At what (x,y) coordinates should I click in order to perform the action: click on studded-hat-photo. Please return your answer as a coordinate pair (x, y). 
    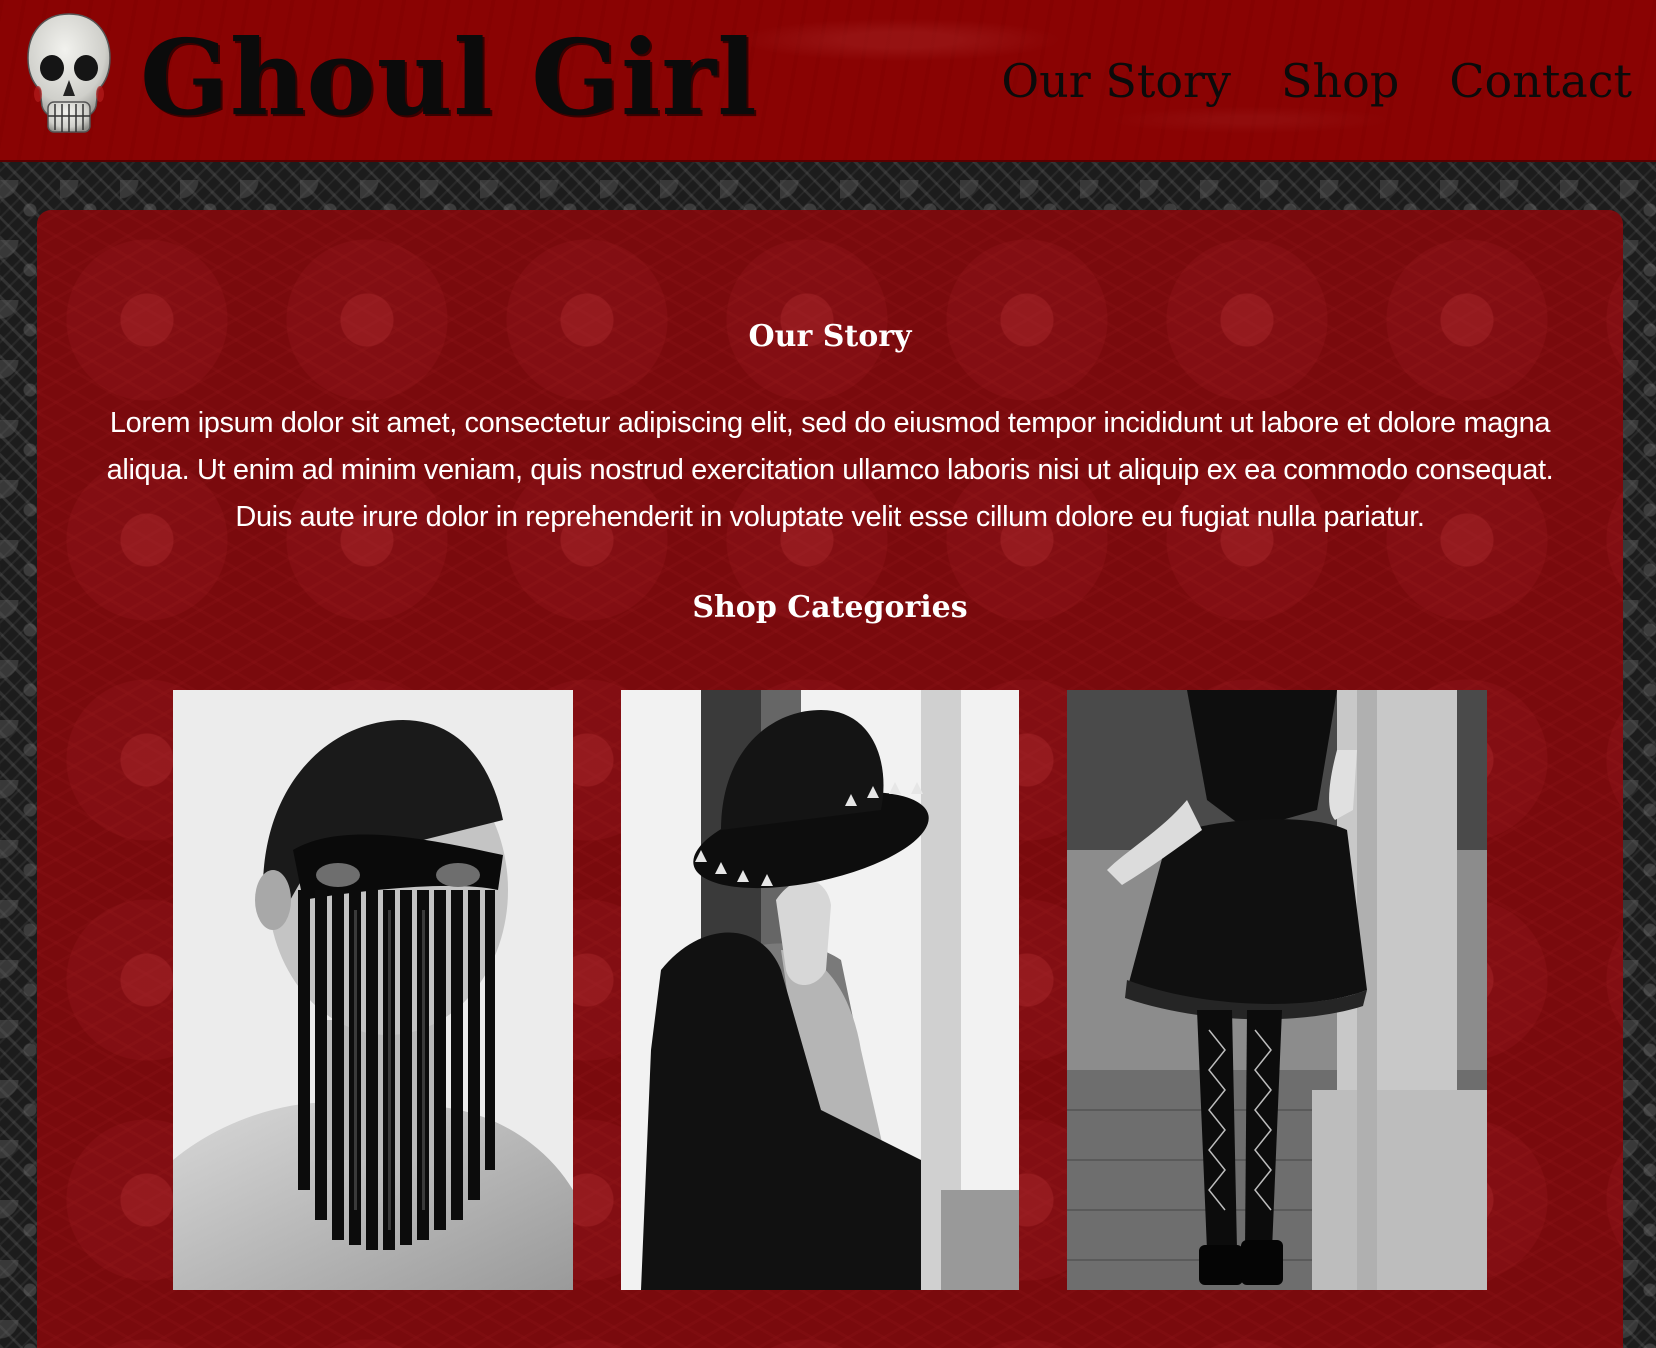
    Looking at the image, I should click on (820, 990).